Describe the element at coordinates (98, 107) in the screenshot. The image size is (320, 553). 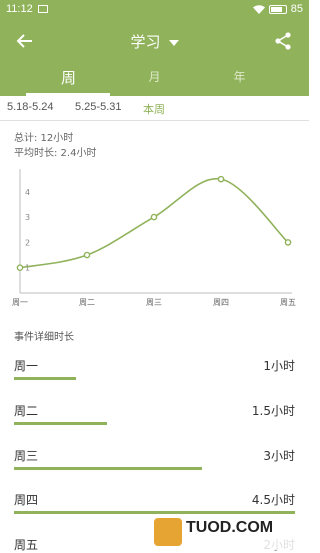
I see `week-item: 5.25-5.31` at that location.